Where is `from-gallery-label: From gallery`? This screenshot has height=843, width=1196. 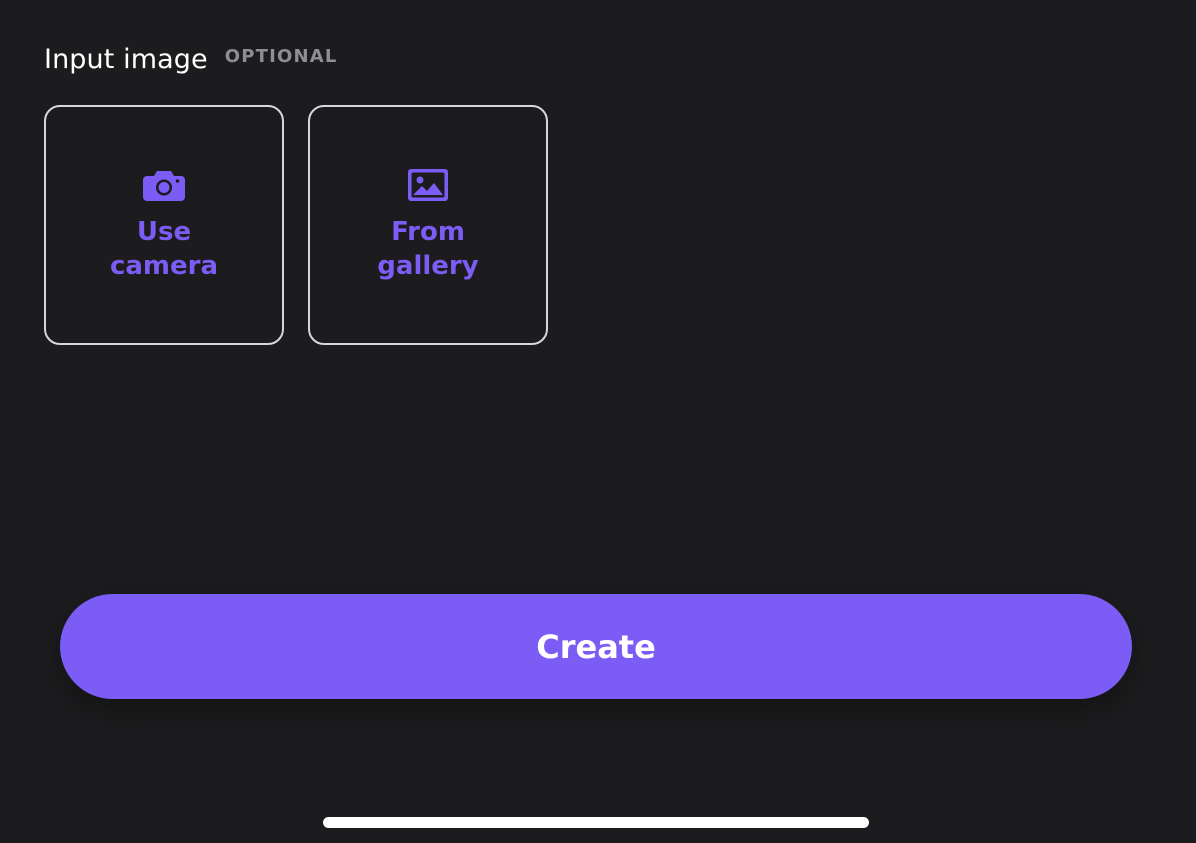
from-gallery-label: From gallery is located at coordinates (428, 249).